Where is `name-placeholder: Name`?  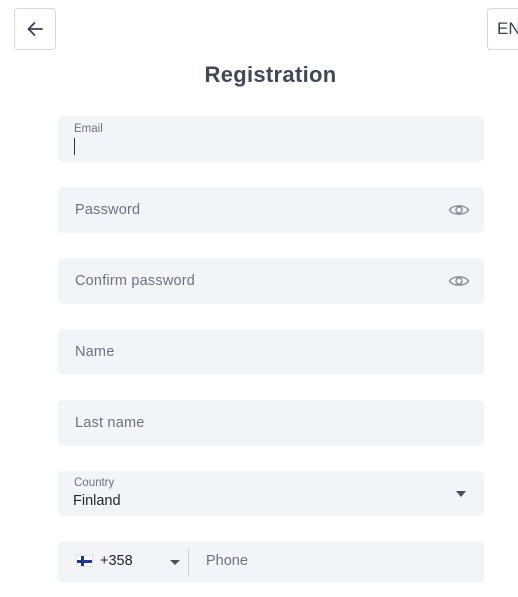 name-placeholder: Name is located at coordinates (95, 352).